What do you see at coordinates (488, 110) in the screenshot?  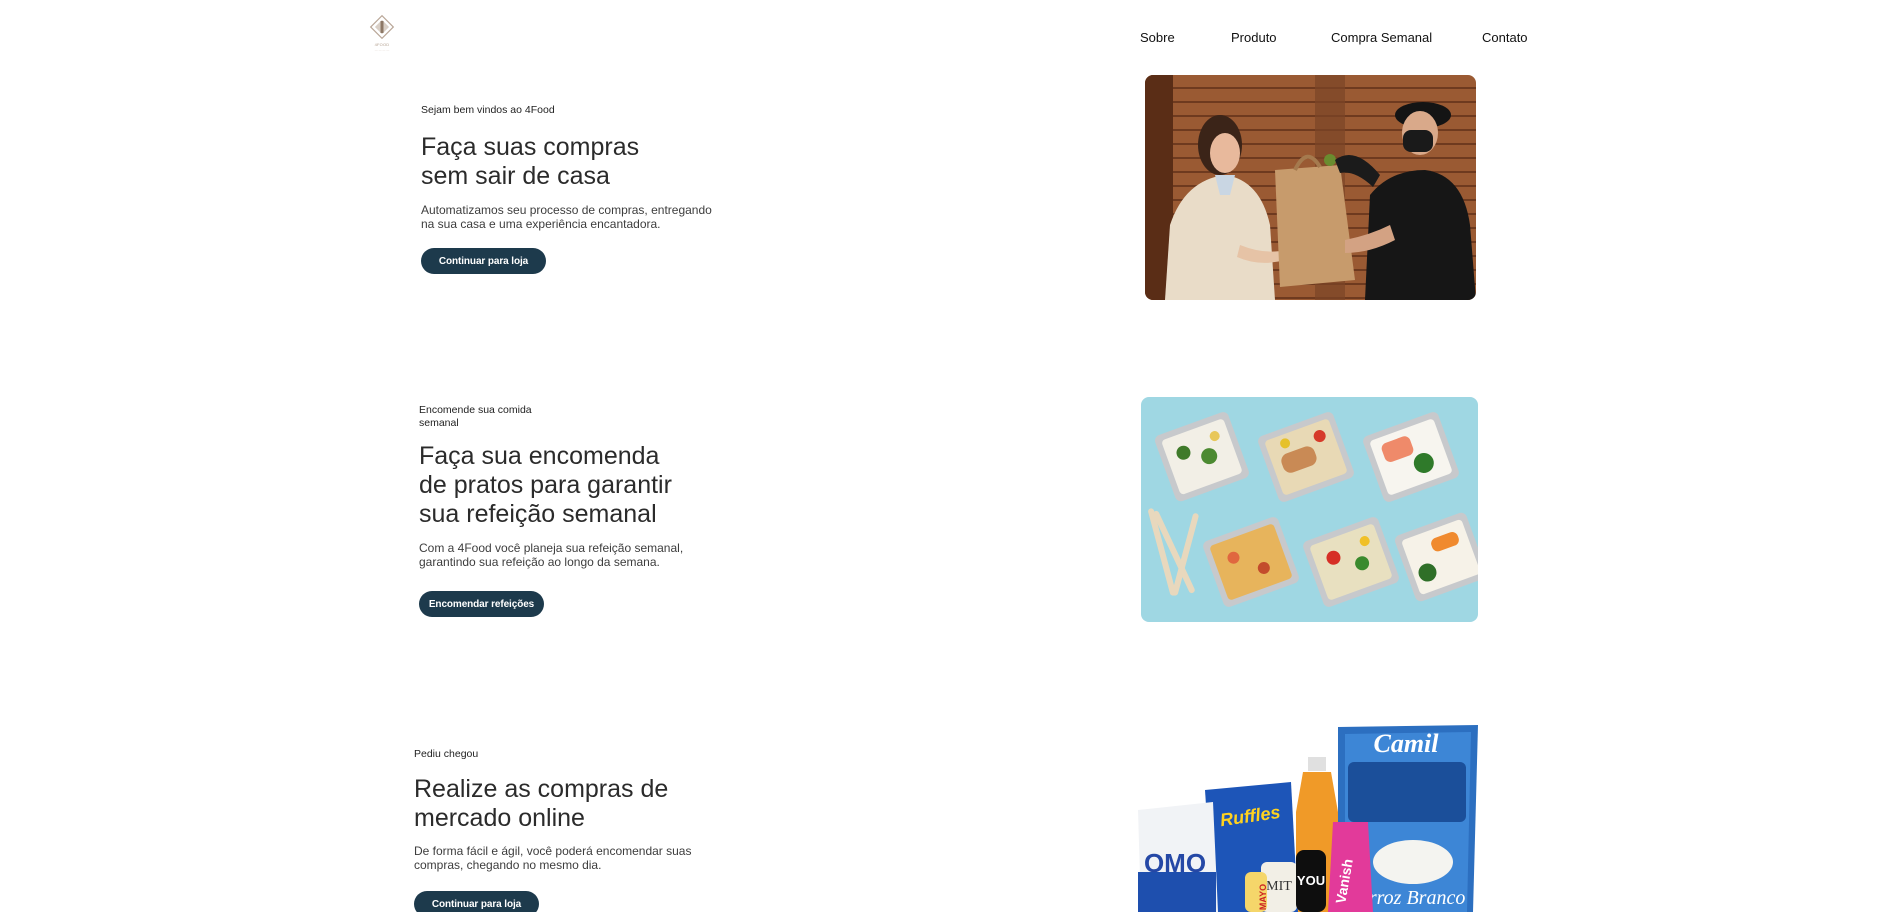 I see `hero-eyebrow: Sejam bem vindos ao 4Food` at bounding box center [488, 110].